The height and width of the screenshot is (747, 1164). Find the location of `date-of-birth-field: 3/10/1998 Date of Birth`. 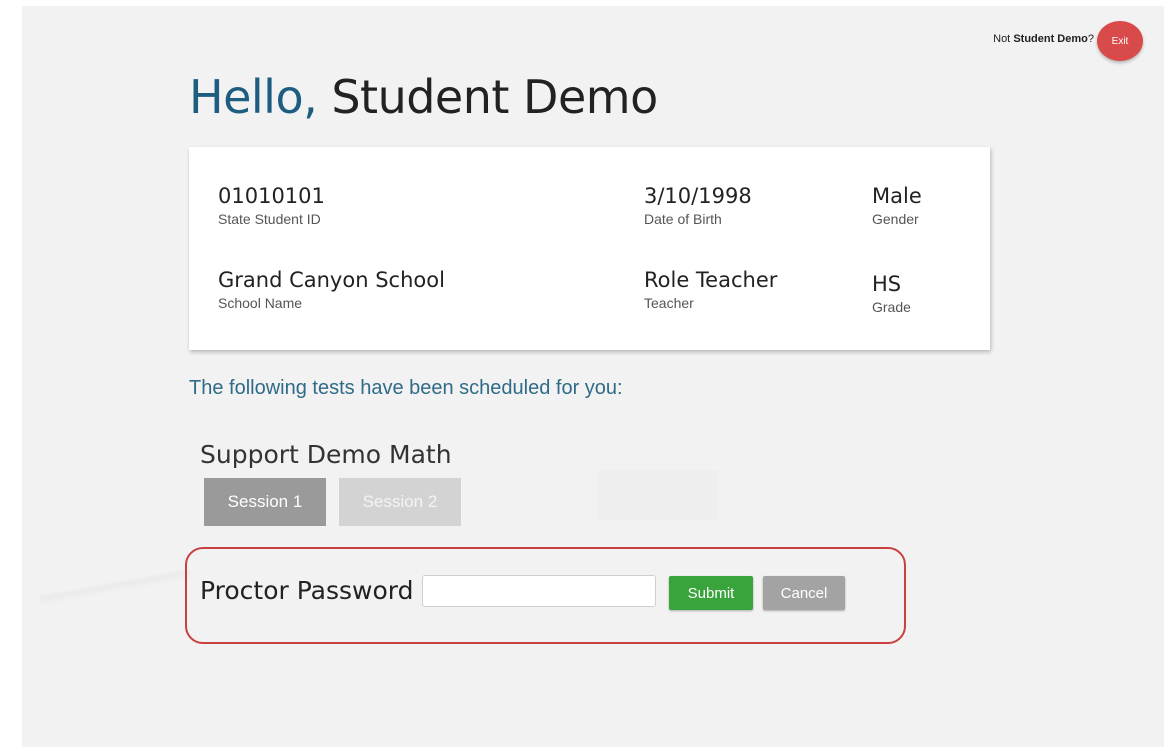

date-of-birth-field: 3/10/1998 Date of Birth is located at coordinates (698, 205).